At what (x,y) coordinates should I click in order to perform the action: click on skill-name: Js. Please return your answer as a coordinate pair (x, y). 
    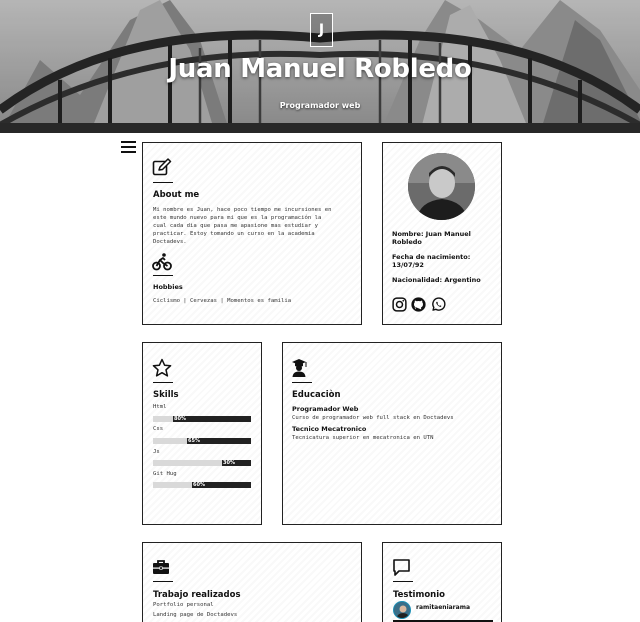
    Looking at the image, I should click on (156, 452).